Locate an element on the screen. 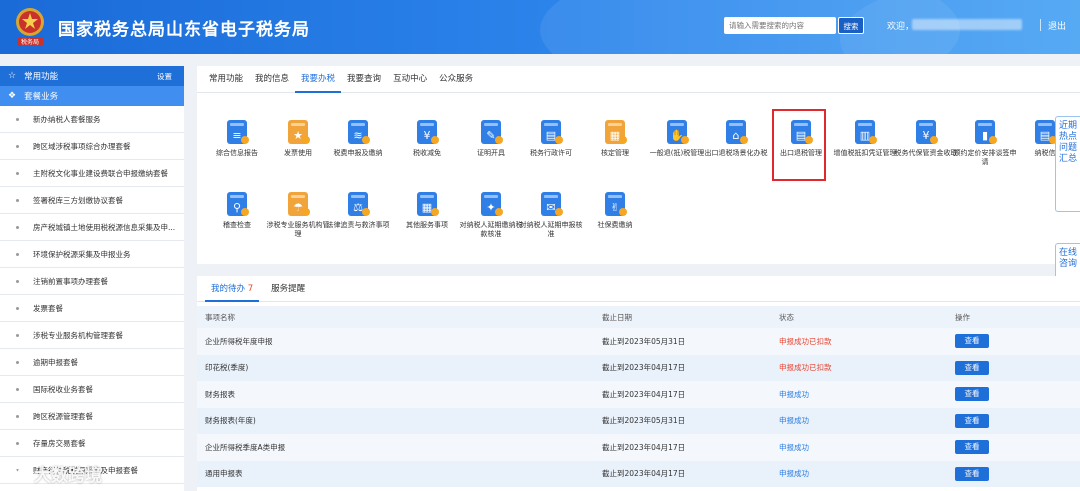 This screenshot has width=1080, height=491. layers-icon: ❖ is located at coordinates (12, 96).